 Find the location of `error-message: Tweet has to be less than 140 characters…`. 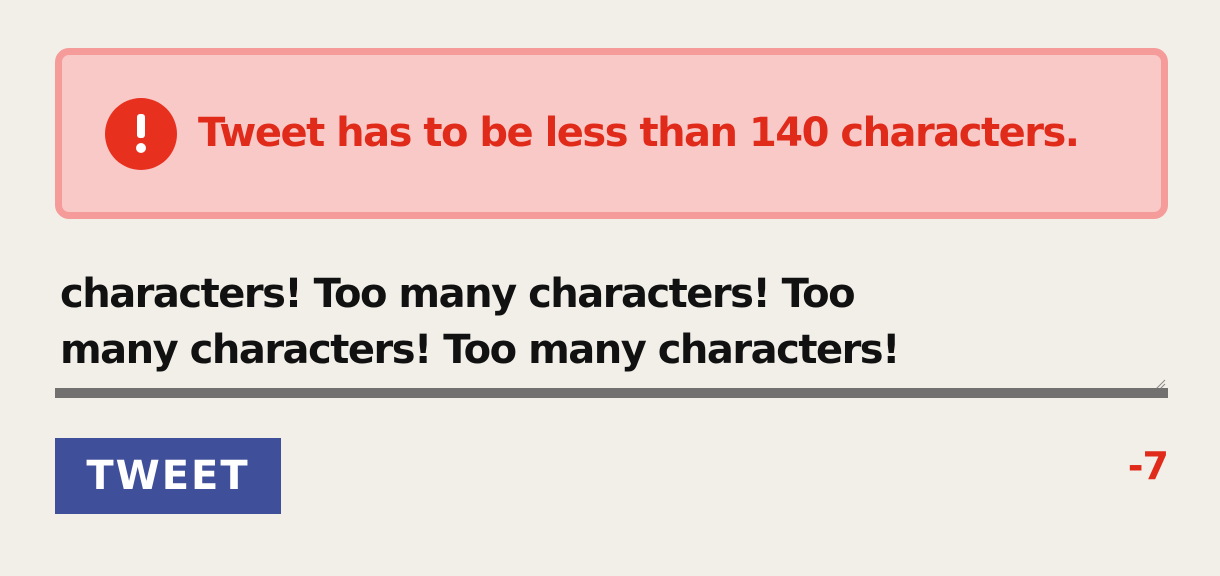

error-message: Tweet has to be less than 140 characters… is located at coordinates (639, 132).